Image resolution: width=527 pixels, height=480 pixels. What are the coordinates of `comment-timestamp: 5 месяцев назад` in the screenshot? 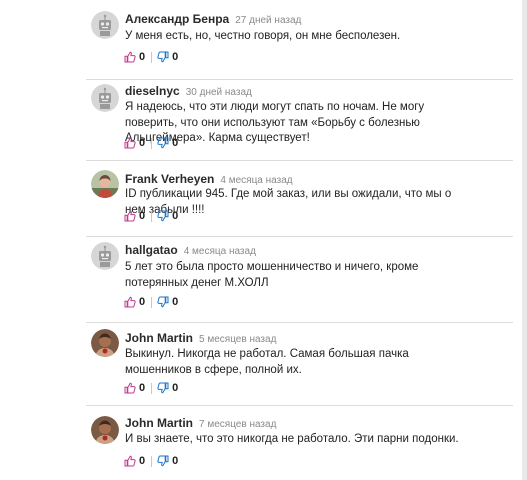 It's located at (237, 339).